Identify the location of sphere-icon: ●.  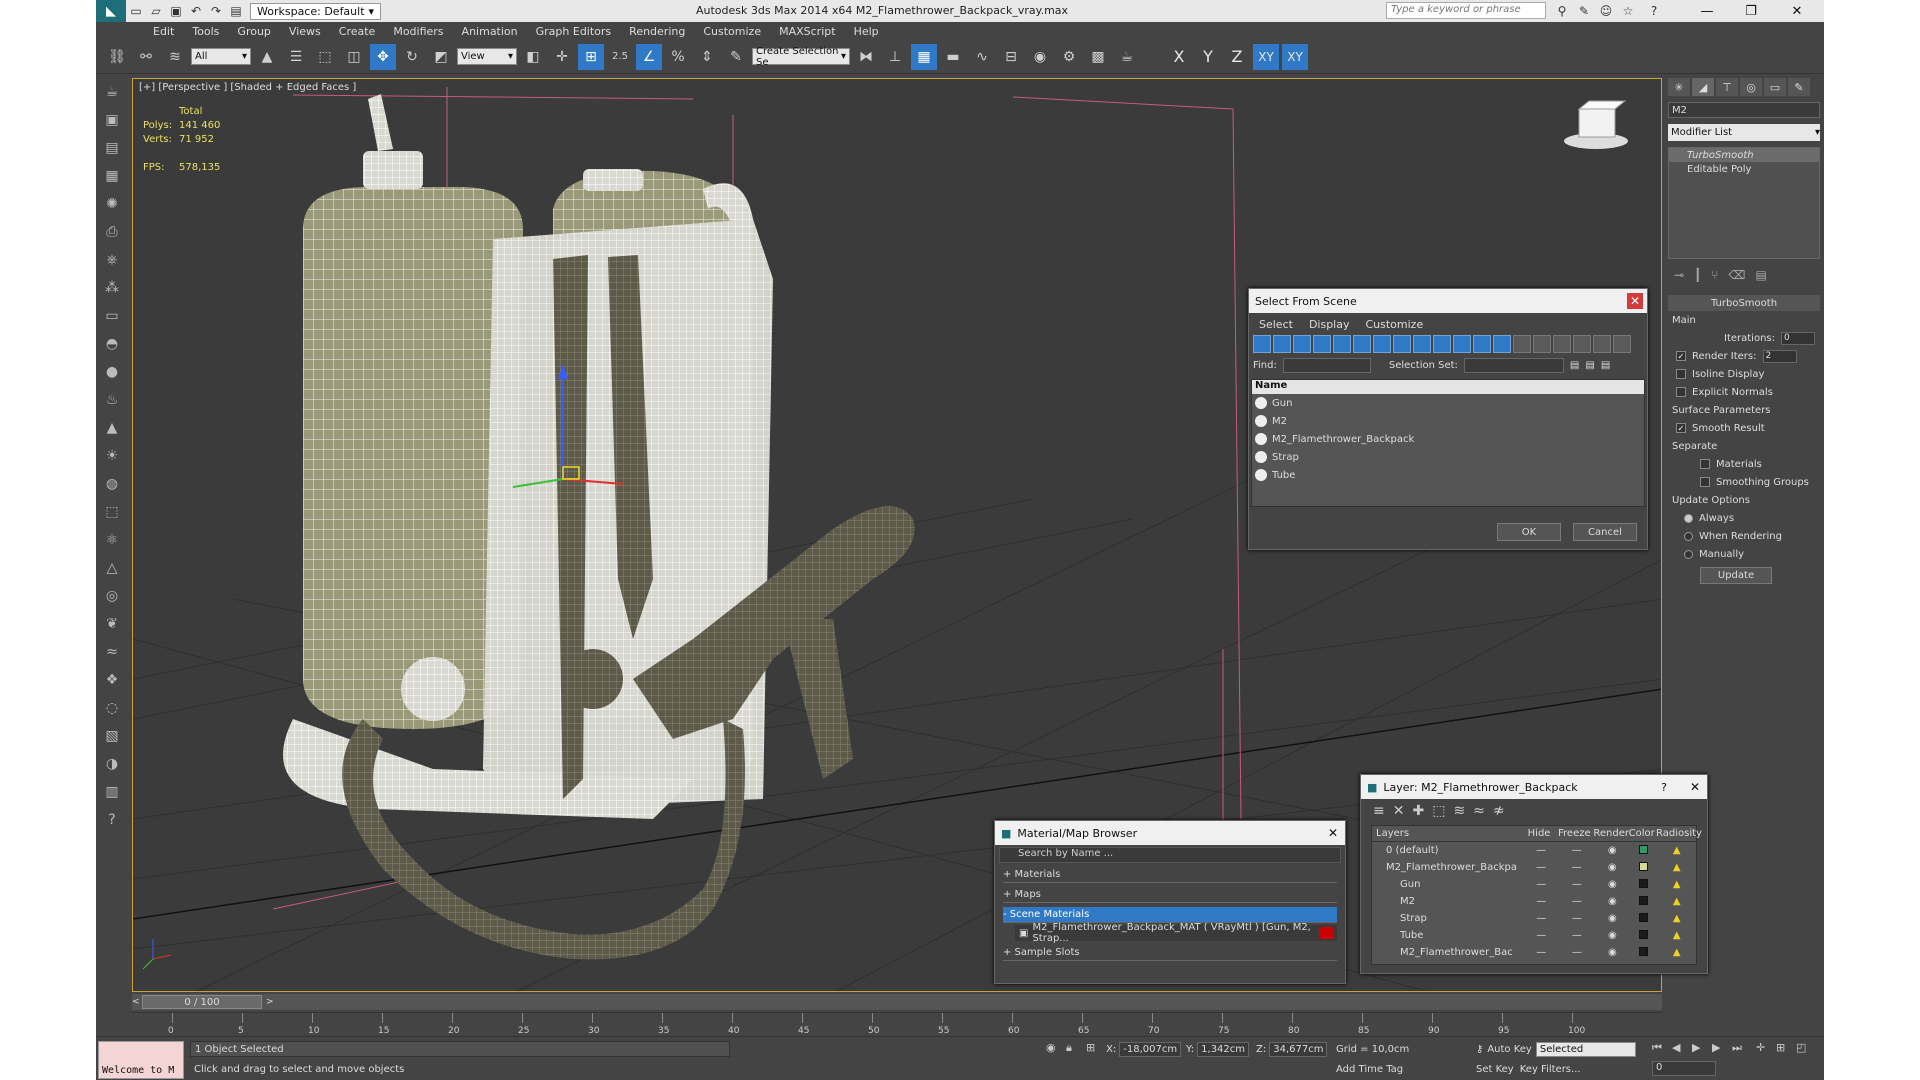
(112, 372).